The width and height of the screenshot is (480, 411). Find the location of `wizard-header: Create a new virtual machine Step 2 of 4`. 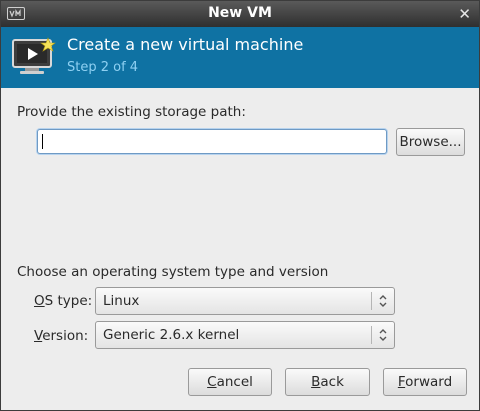

wizard-header: Create a new virtual machine Step 2 of 4 is located at coordinates (240, 57).